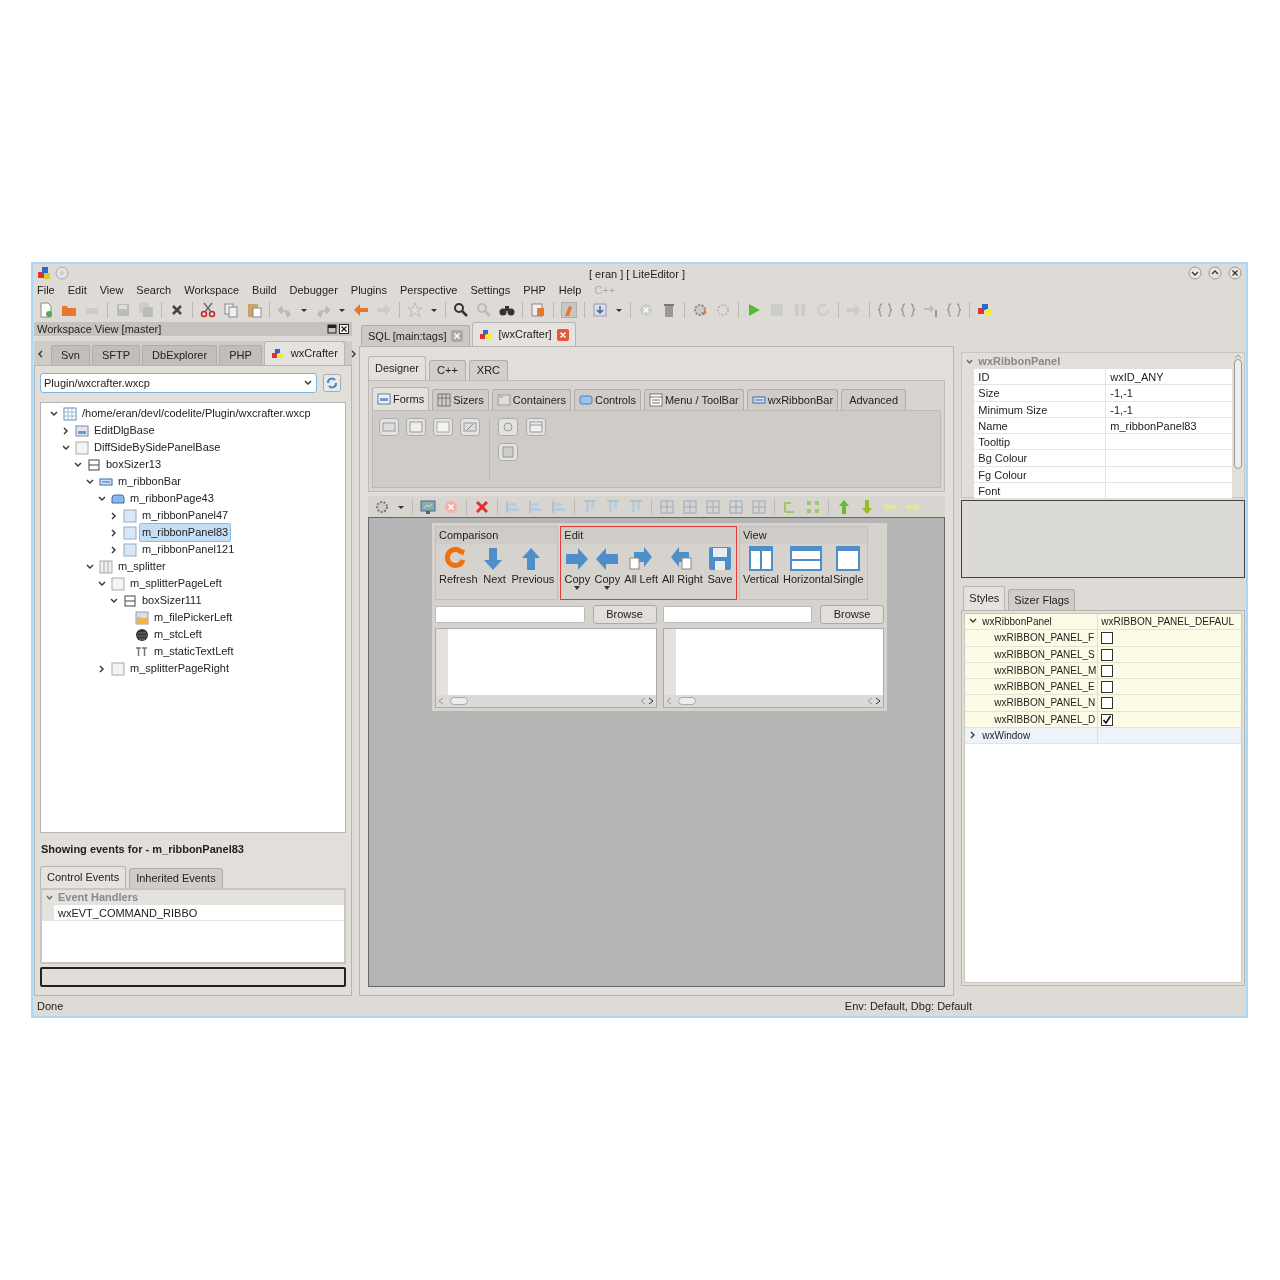 This screenshot has height=1280, width=1280. Describe the element at coordinates (172, 498) in the screenshot. I see `tree-item: m_ribbonPage43` at that location.